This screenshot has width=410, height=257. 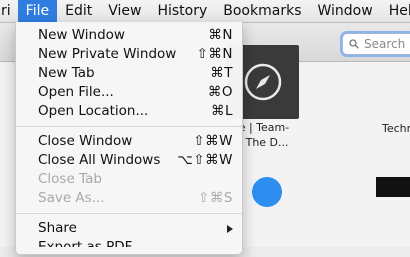 I want to click on shortcut: ⌘L, so click(x=221, y=111).